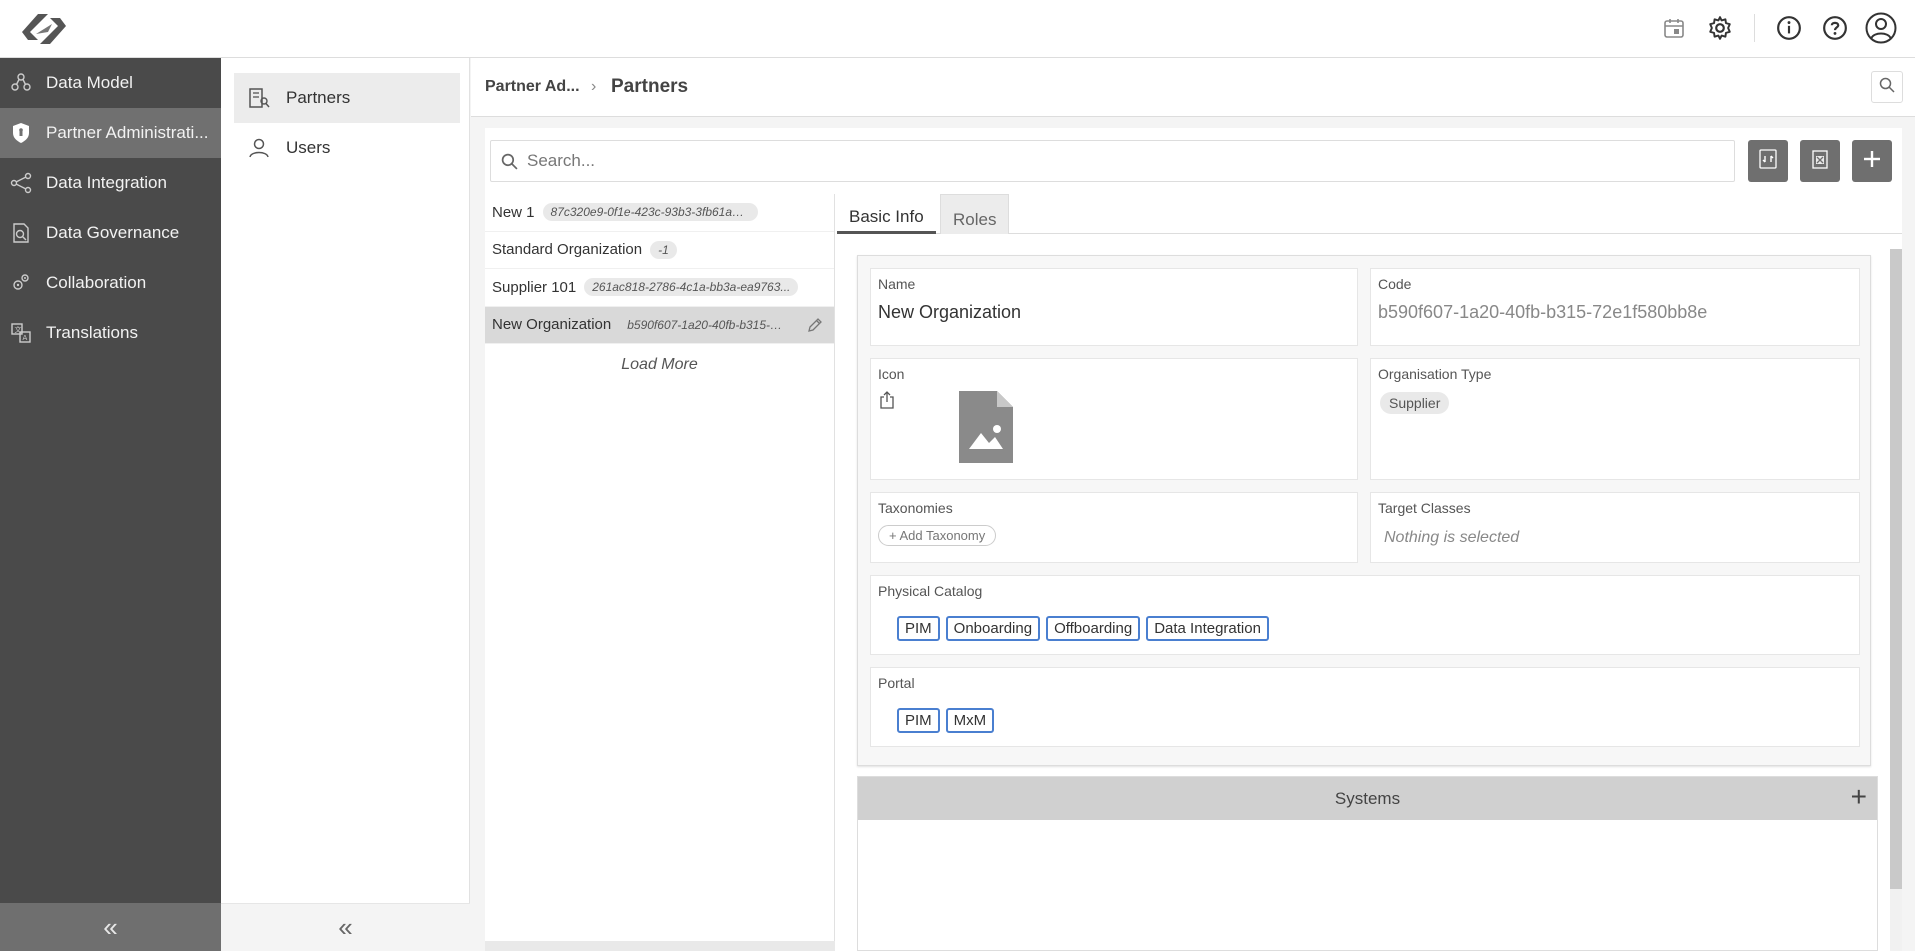  Describe the element at coordinates (1369, 214) in the screenshot. I see `tab-bar: Basic Info Roles` at that location.